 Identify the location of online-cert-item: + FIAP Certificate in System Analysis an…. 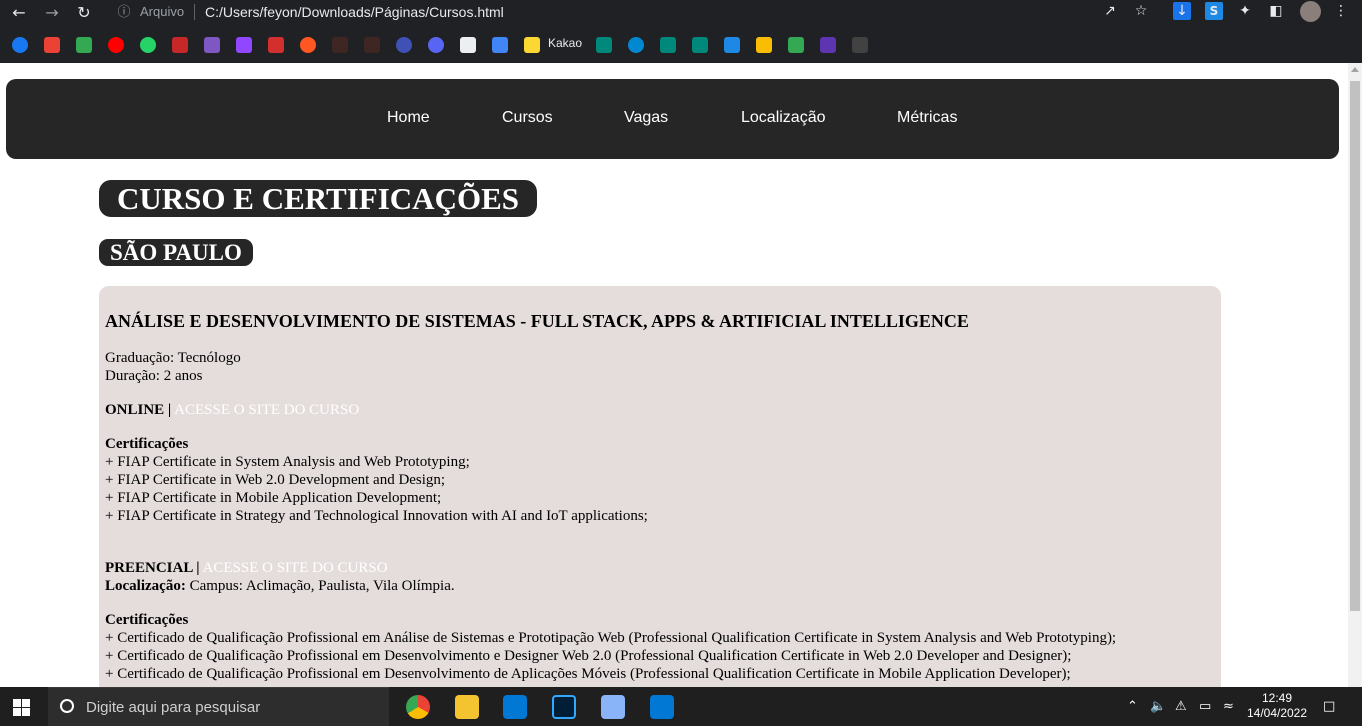
(287, 462).